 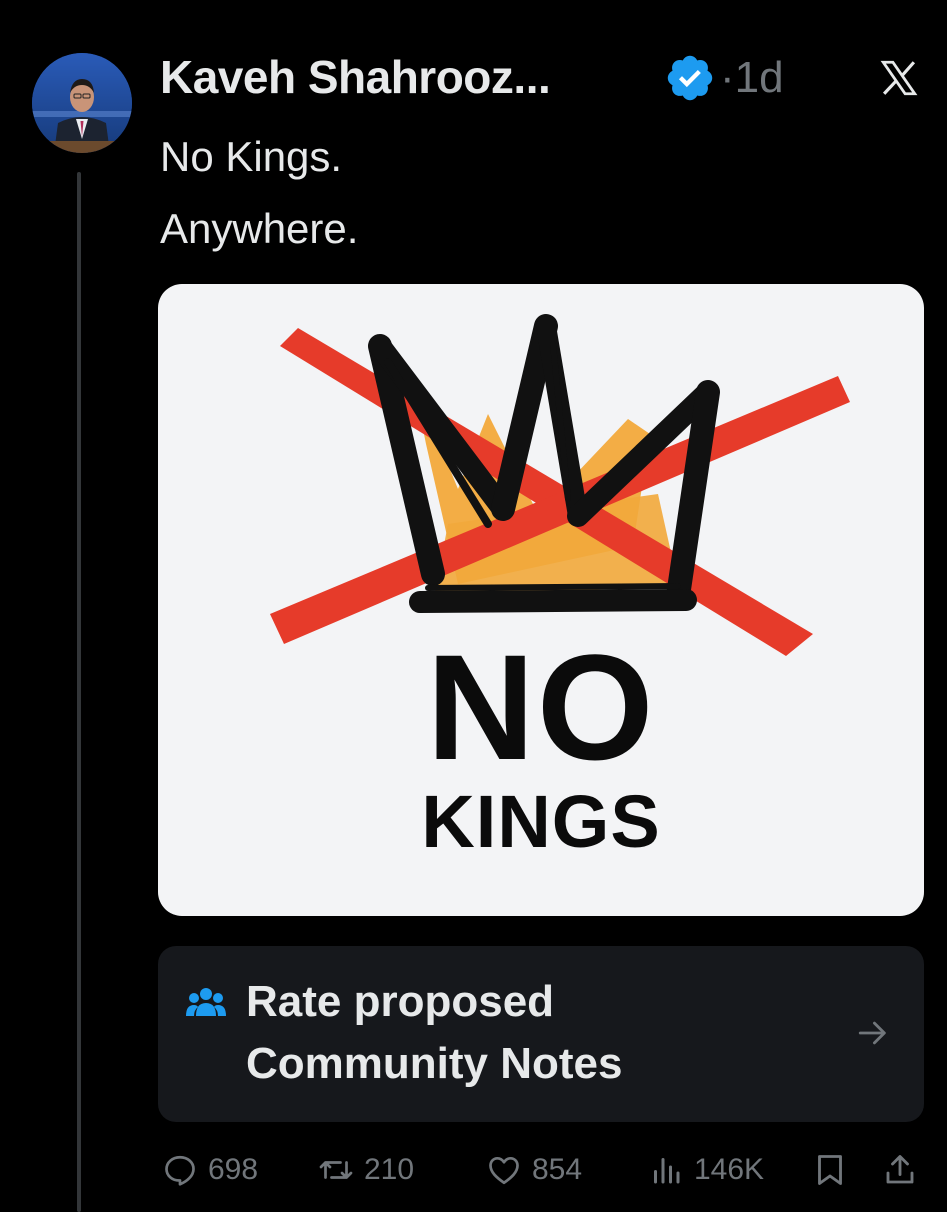 What do you see at coordinates (729, 1169) in the screenshot?
I see `views-count: 146K` at bounding box center [729, 1169].